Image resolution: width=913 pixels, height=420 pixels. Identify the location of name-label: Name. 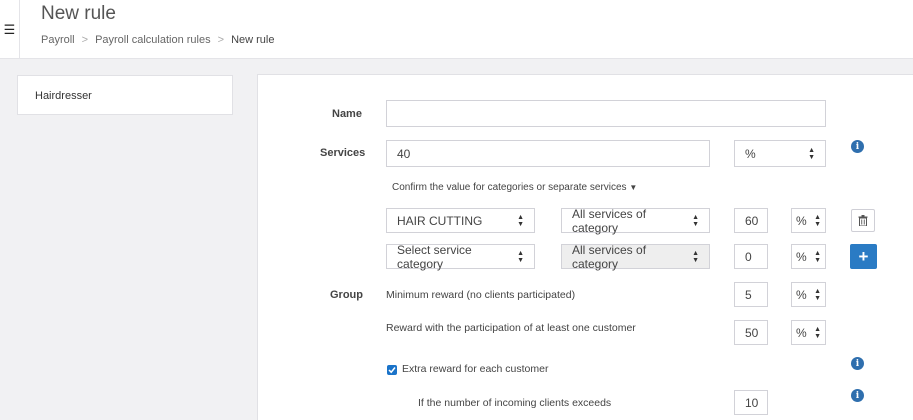
(347, 114).